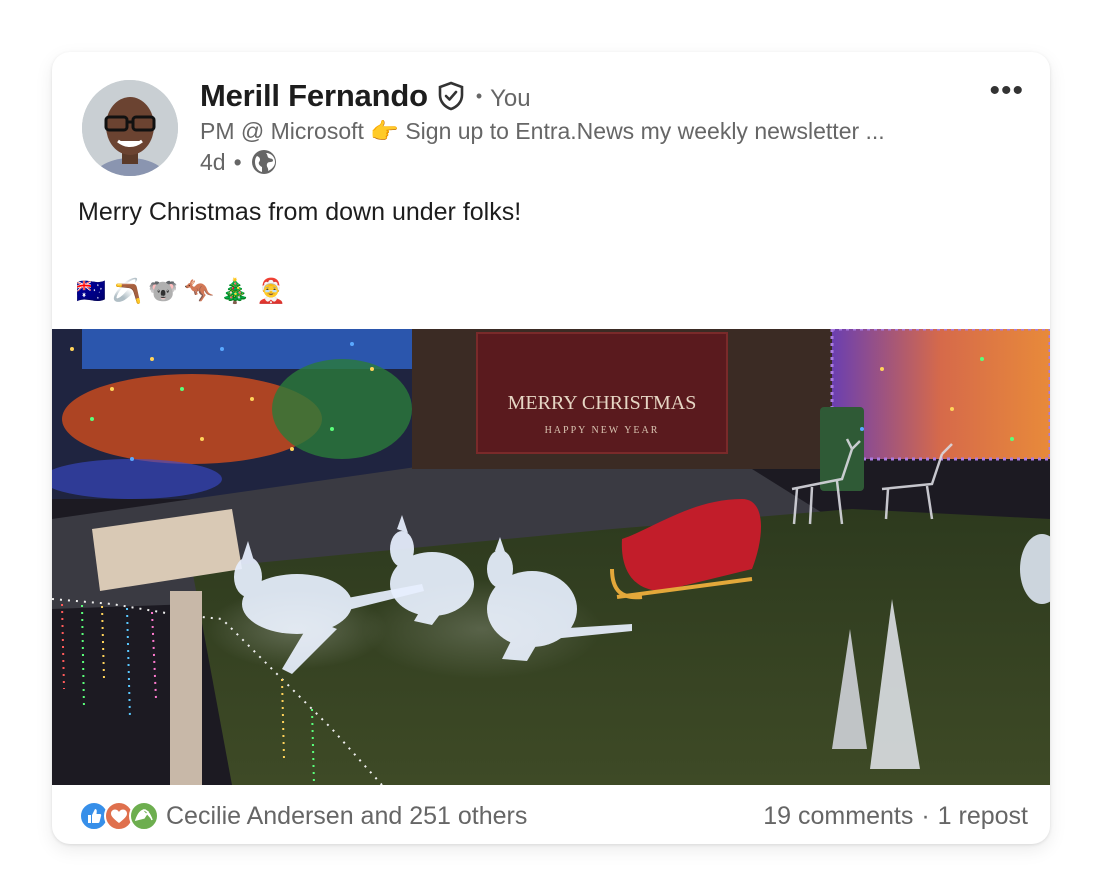 Image resolution: width=1102 pixels, height=896 pixels. Describe the element at coordinates (1006, 91) in the screenshot. I see `more-options-button: •••` at that location.